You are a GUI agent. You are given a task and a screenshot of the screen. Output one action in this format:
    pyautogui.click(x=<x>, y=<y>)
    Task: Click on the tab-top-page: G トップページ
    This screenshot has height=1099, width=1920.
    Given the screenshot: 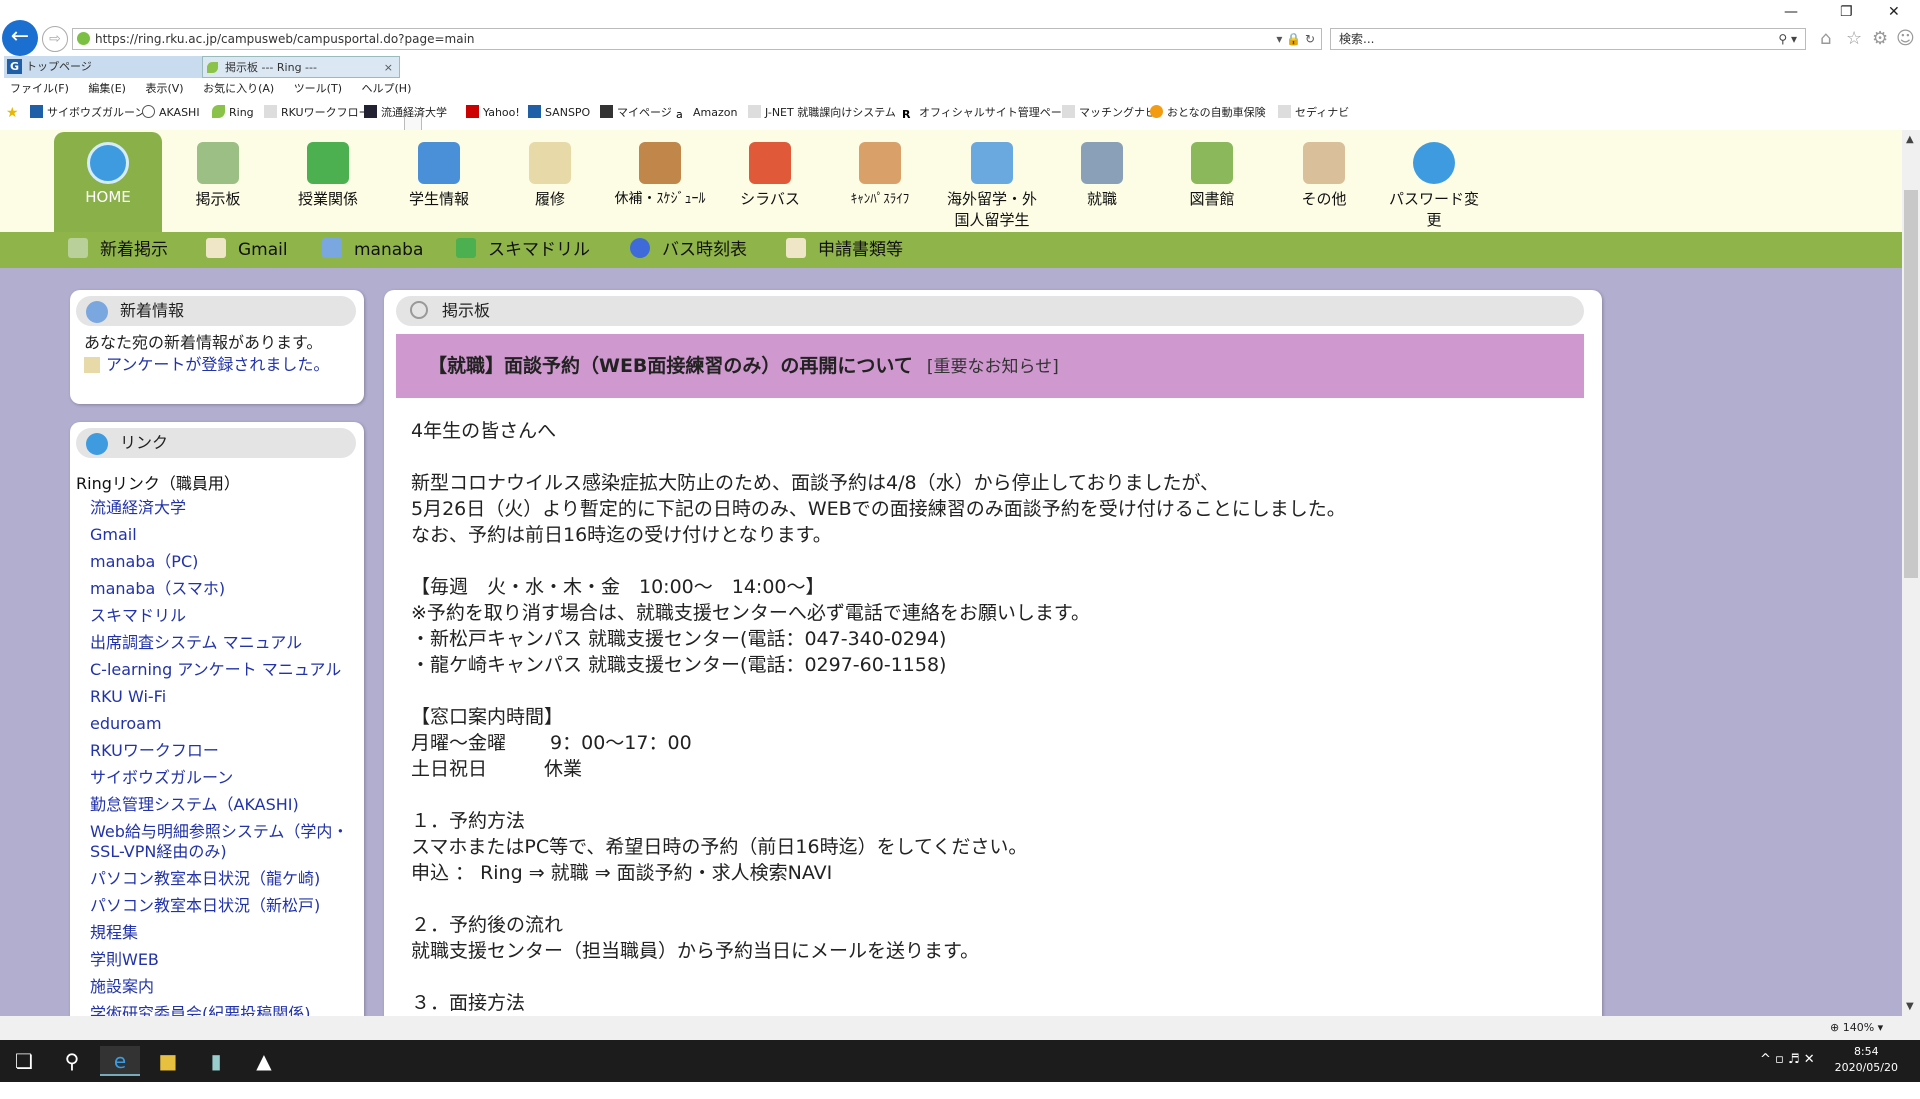 What is the action you would take?
    pyautogui.click(x=103, y=67)
    